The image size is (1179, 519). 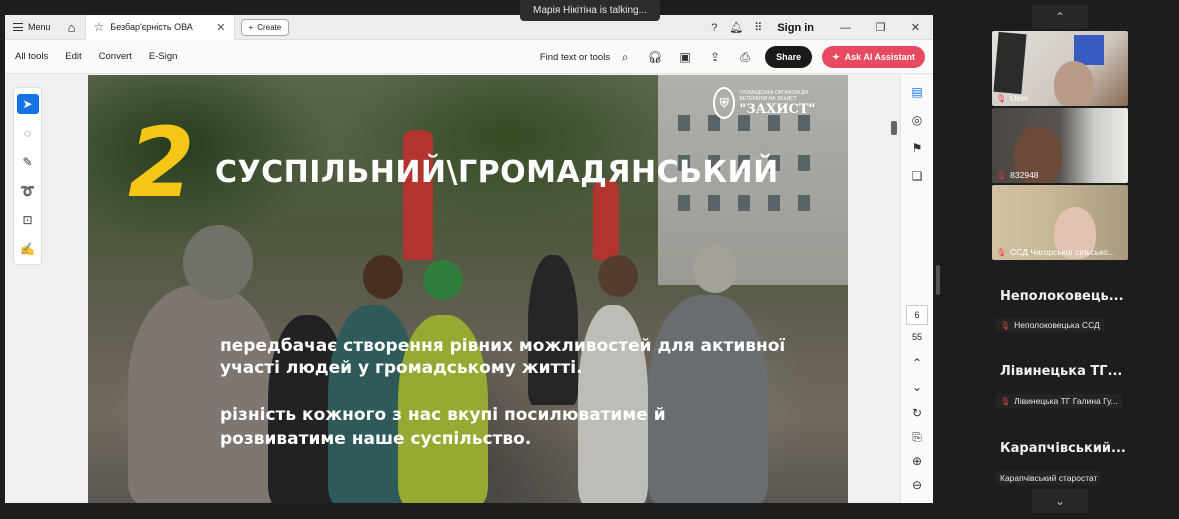 What do you see at coordinates (917, 148) in the screenshot?
I see `bookmark-icon: ⚑` at bounding box center [917, 148].